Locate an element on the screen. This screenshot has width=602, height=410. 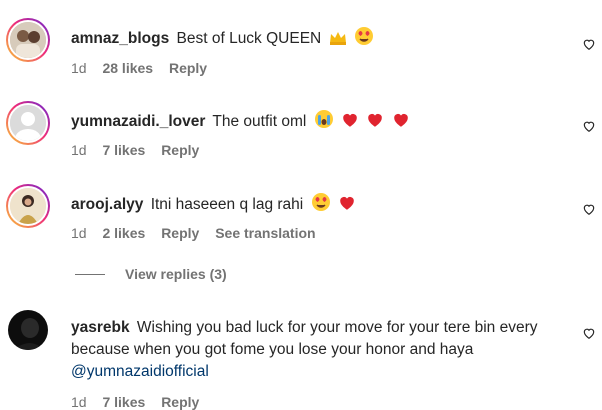
mention-link: @yumnazaidiofficial is located at coordinates (140, 371).